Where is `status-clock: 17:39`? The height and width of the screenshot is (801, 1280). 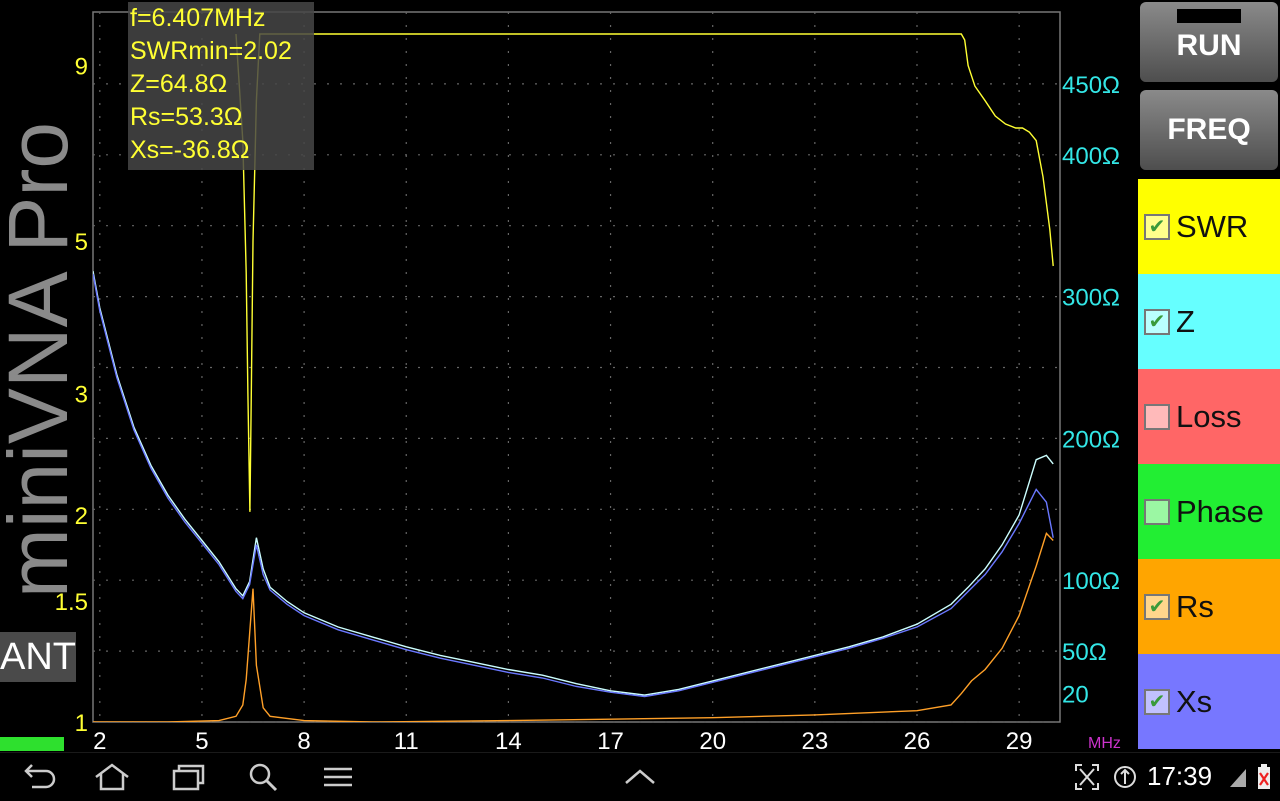 status-clock: 17:39 is located at coordinates (1180, 776).